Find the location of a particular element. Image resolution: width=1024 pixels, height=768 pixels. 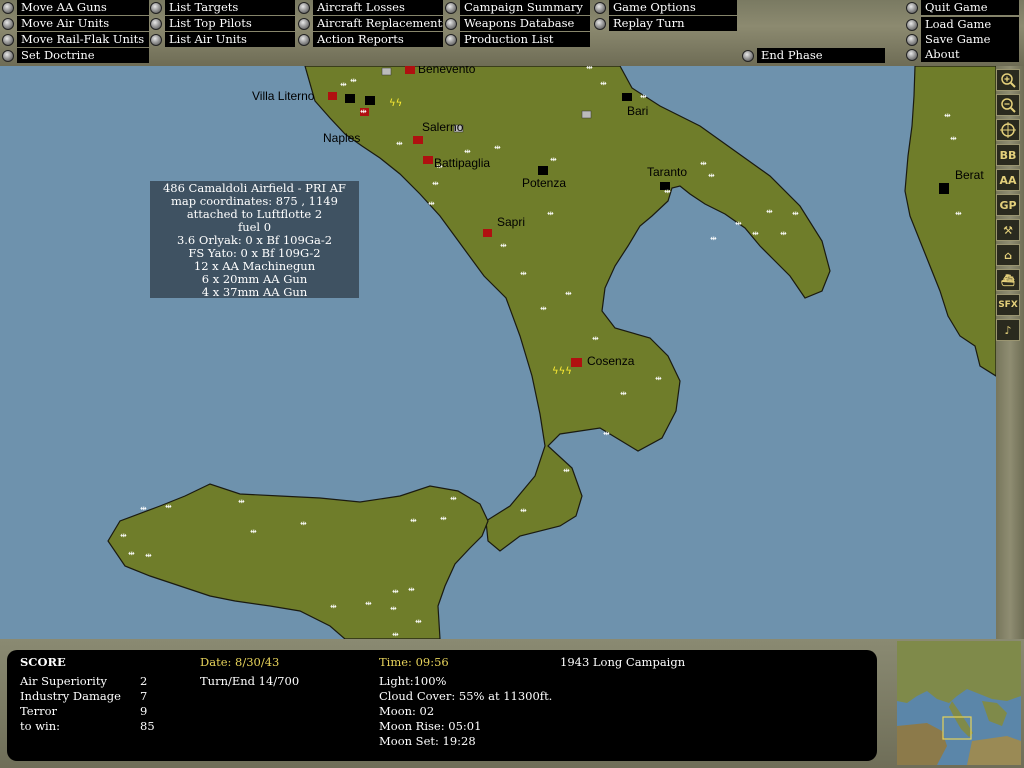

tools-icon: ⚒ is located at coordinates (1008, 230).